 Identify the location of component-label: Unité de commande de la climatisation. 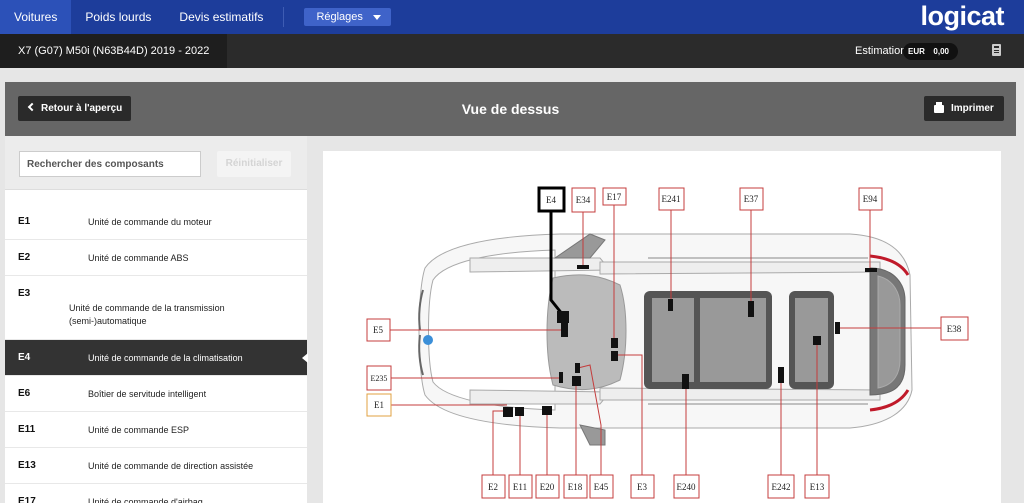
(165, 358).